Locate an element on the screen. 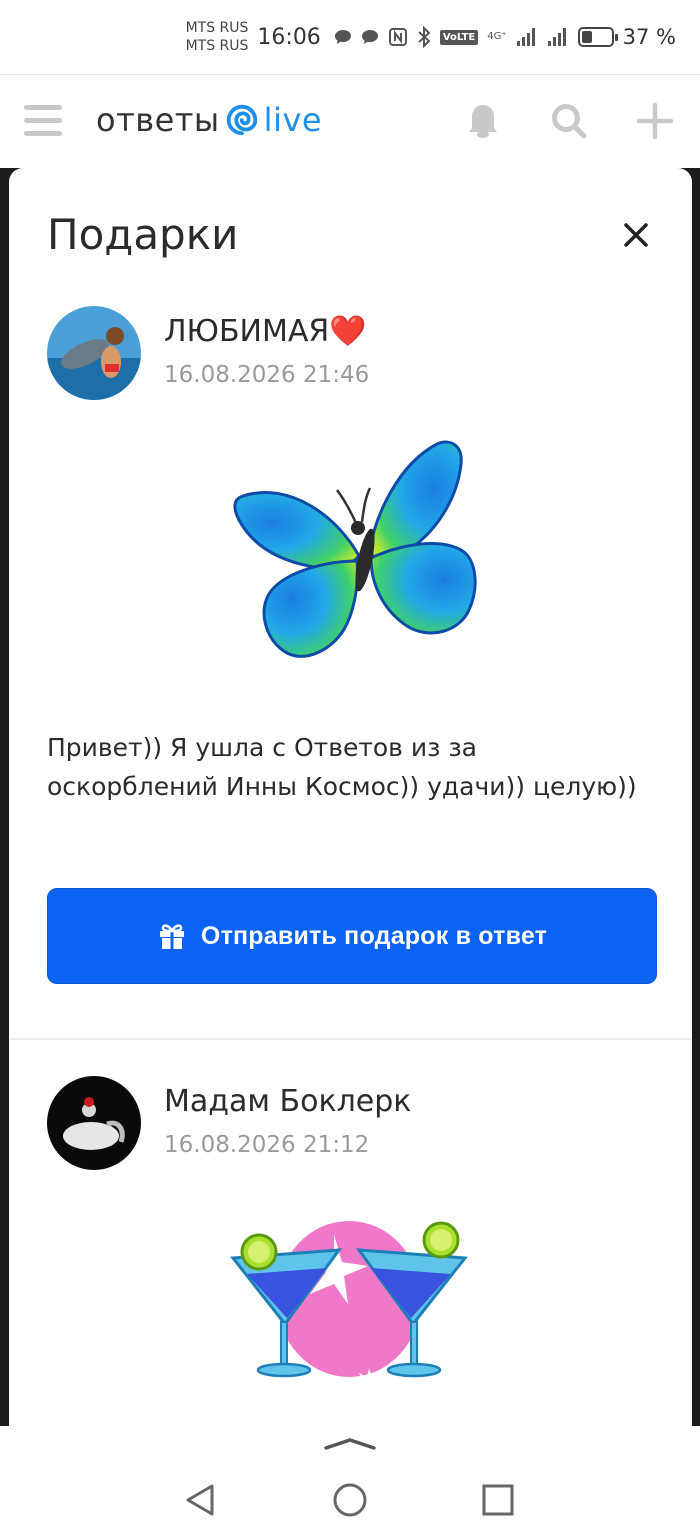 The height and width of the screenshot is (1540, 700). butterfly-gift-image is located at coordinates (355, 549).